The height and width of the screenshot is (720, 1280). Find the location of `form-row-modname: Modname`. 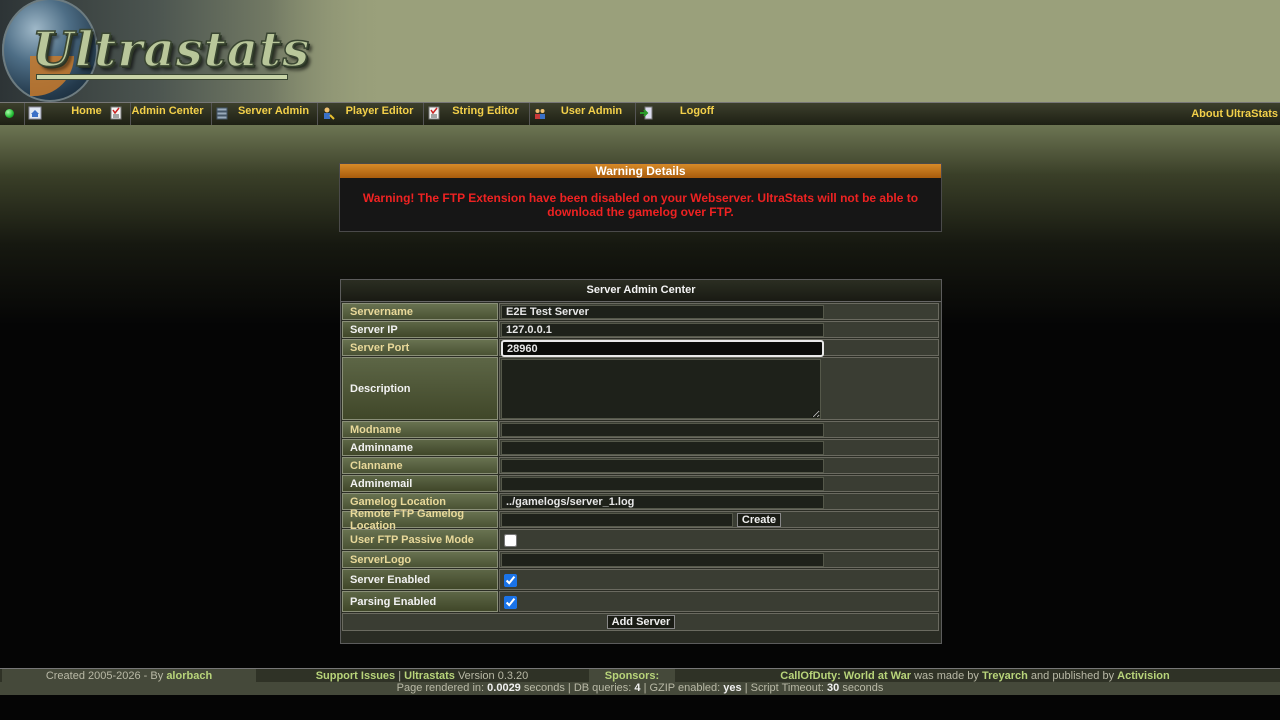

form-row-modname: Modname is located at coordinates (640, 430).